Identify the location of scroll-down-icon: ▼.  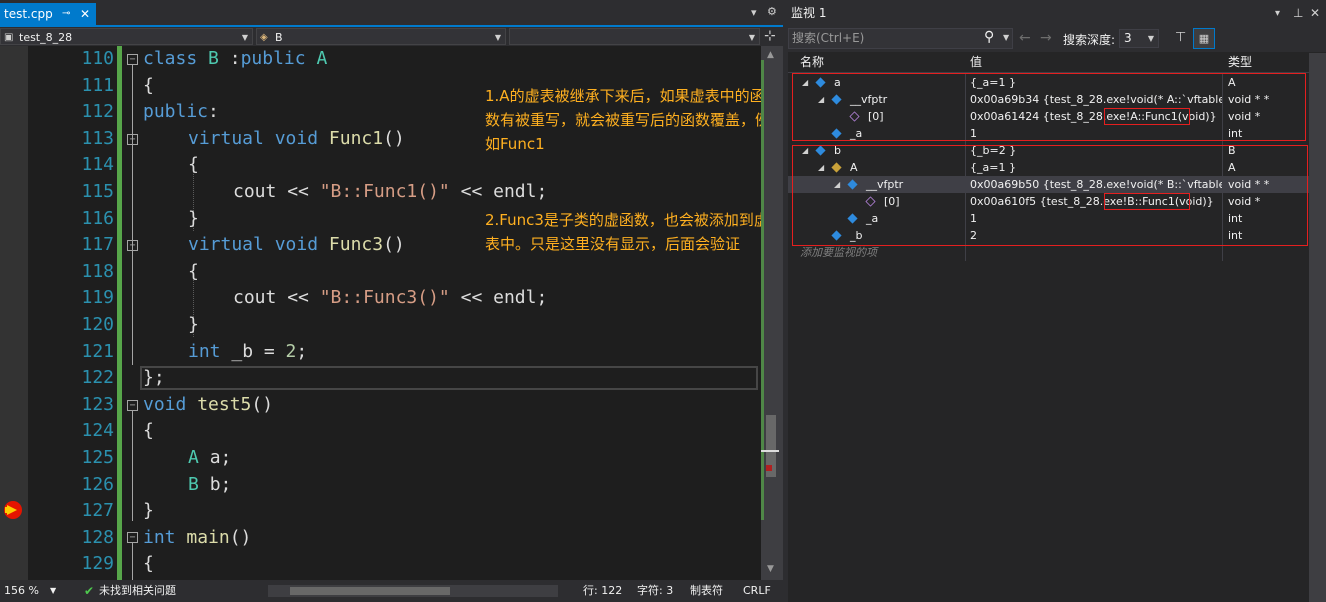
(770, 569).